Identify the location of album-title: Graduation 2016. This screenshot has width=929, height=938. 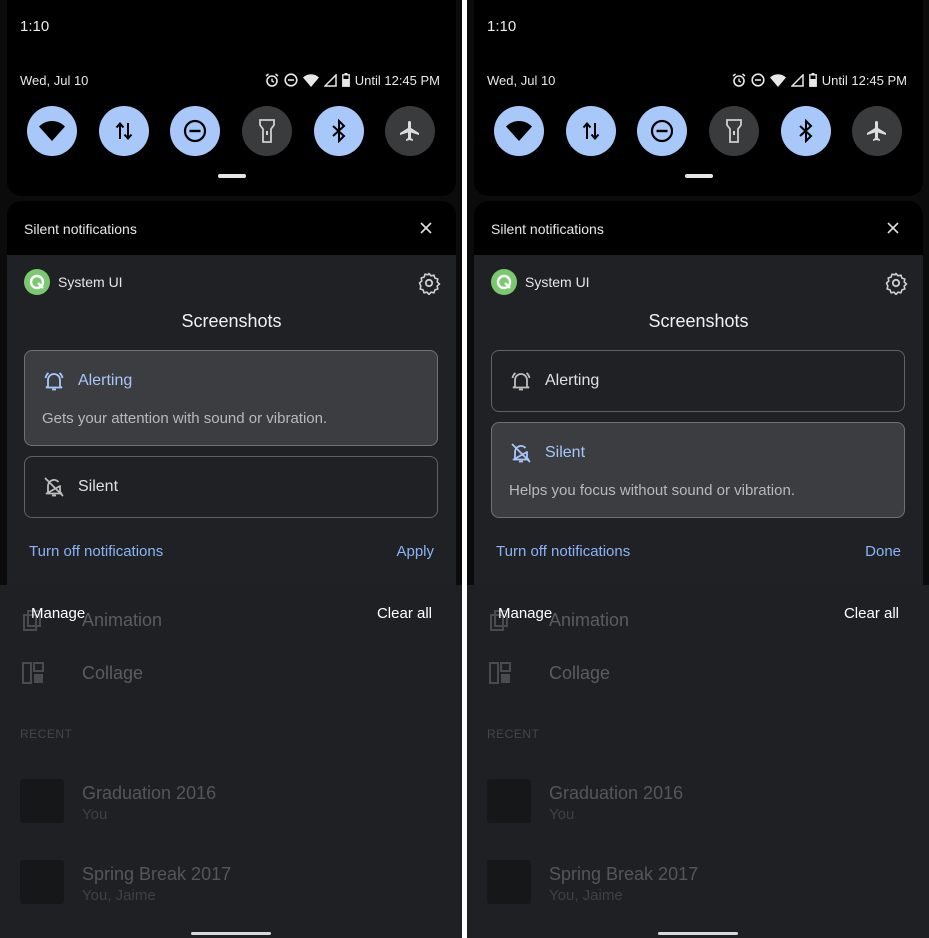
(616, 793).